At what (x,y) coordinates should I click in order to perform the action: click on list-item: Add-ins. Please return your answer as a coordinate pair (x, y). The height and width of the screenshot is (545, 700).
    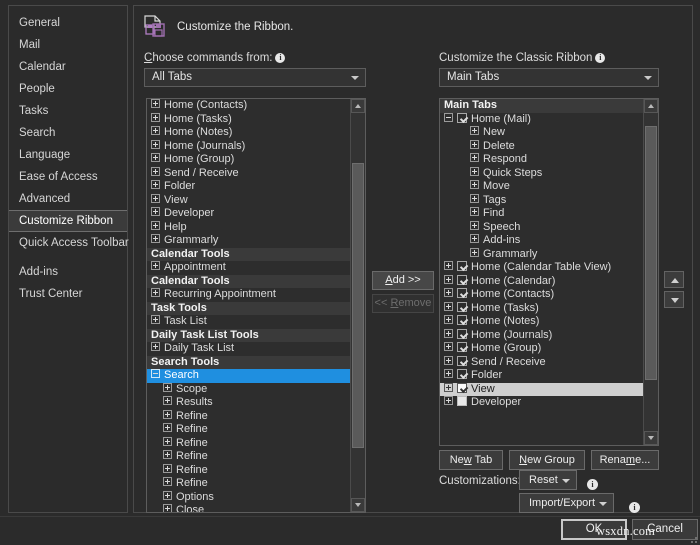
    Looking at the image, I should click on (542, 241).